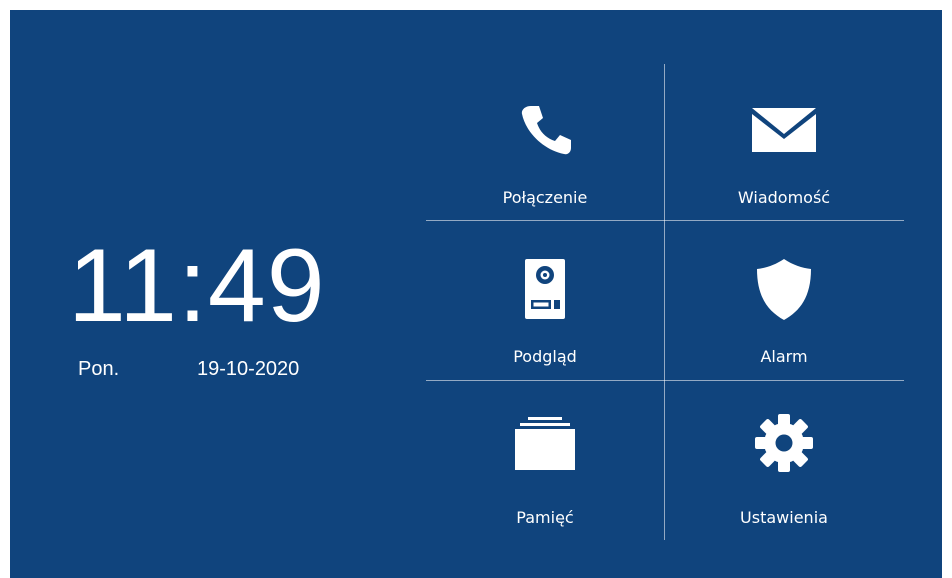 This screenshot has height=578, width=952. I want to click on menu-tile-memory: Pamięć, so click(545, 460).